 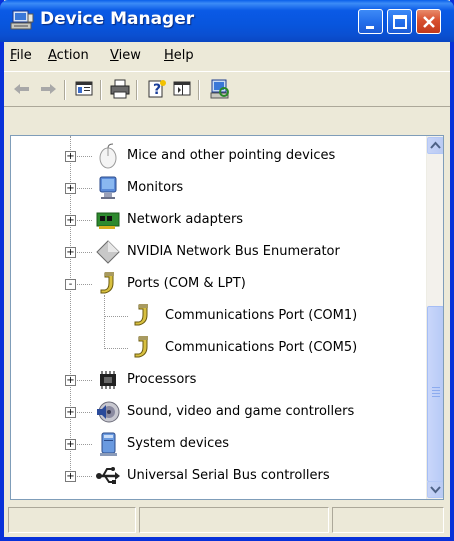 I want to click on collapse-button: -, so click(x=70, y=284).